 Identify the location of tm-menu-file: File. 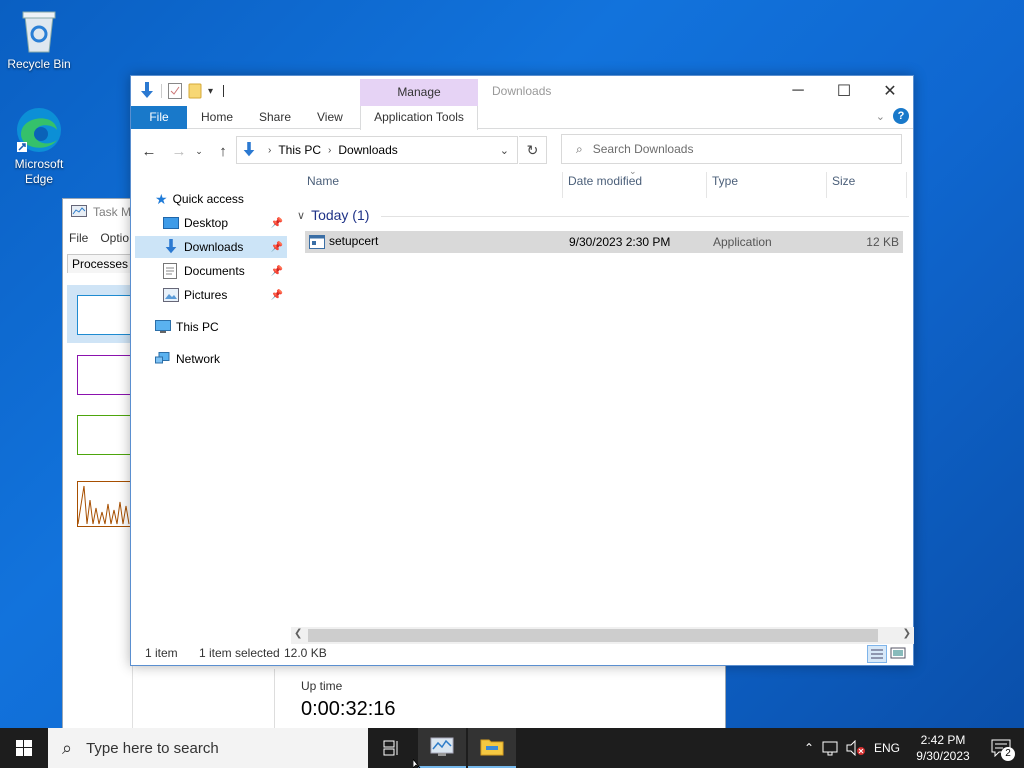
(78, 238).